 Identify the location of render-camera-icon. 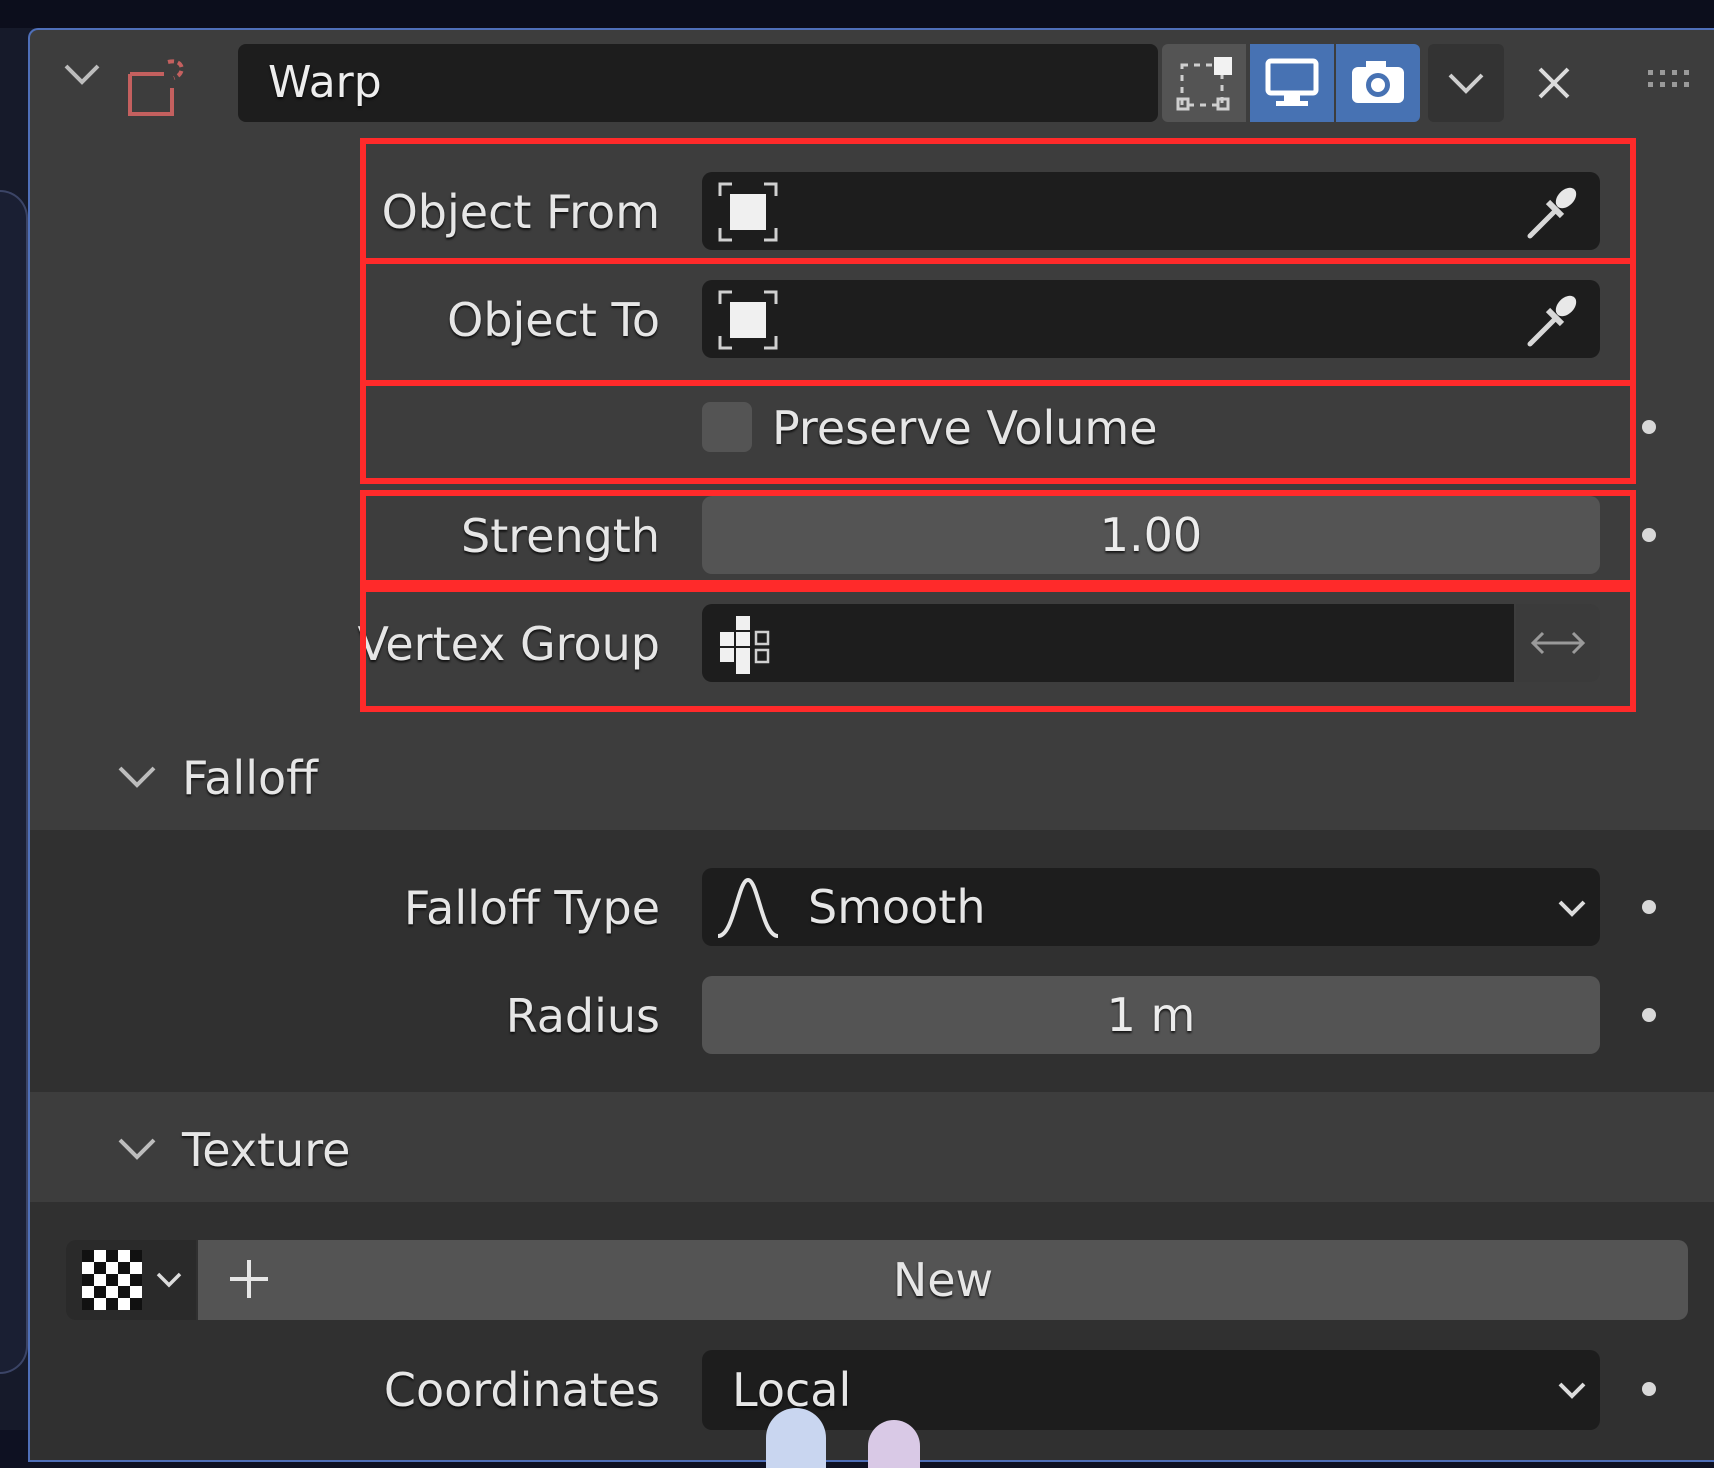
(1378, 82).